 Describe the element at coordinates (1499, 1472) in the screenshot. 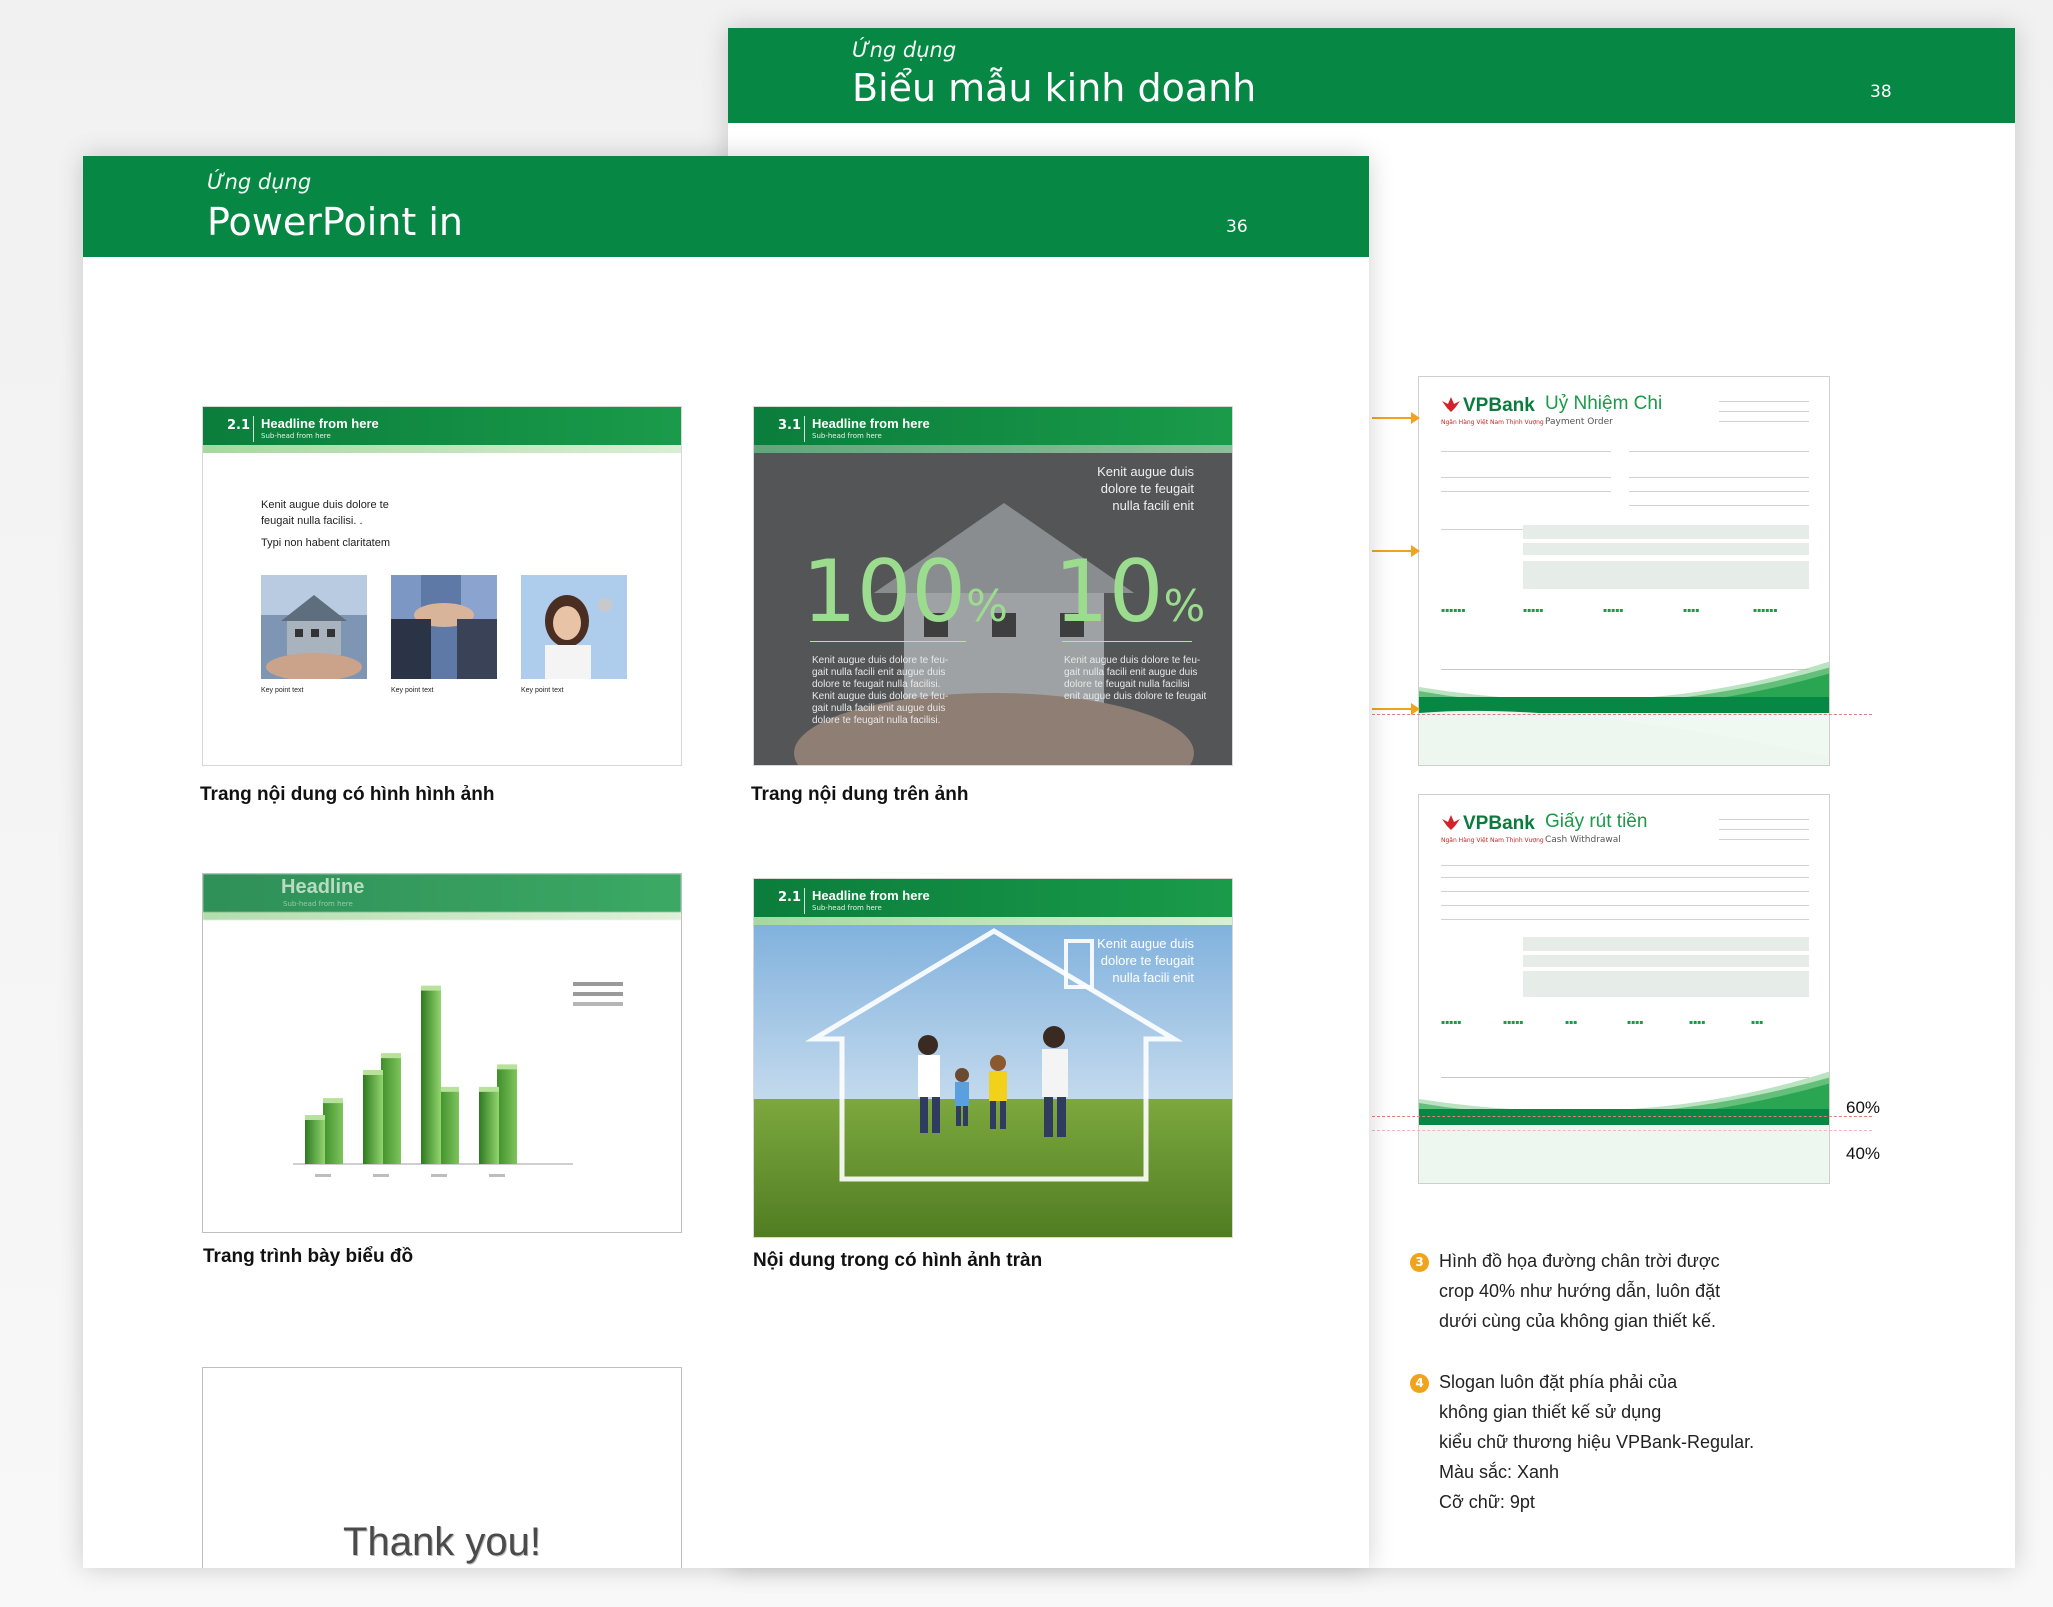

I see `note-4-line: Màu sắc: Xanh` at that location.